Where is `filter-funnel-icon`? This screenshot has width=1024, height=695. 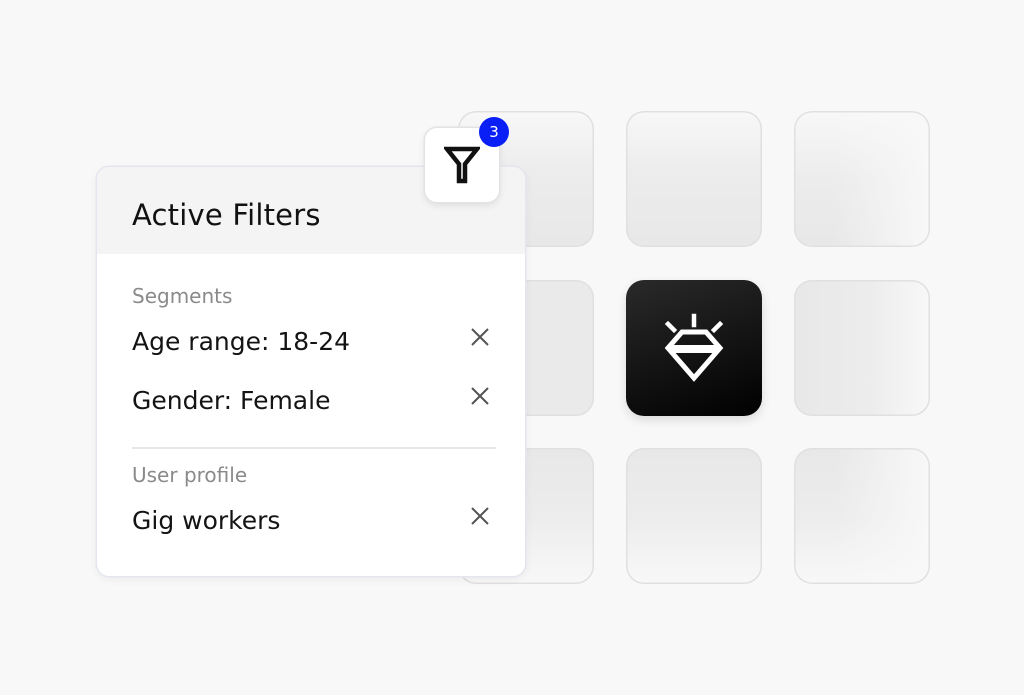 filter-funnel-icon is located at coordinates (462, 165).